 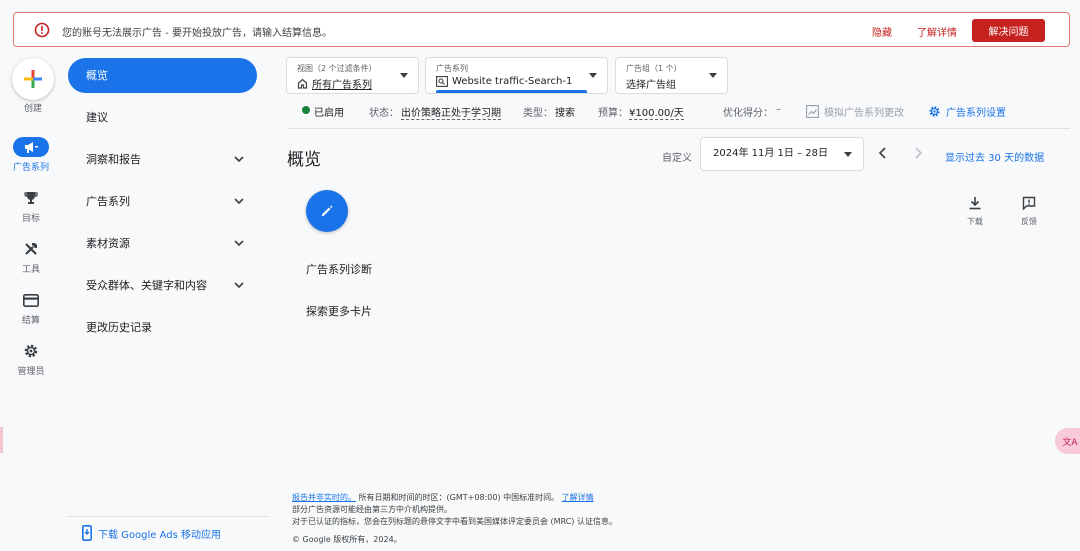 I want to click on fix-issue-button: 解决问题, so click(x=1008, y=30).